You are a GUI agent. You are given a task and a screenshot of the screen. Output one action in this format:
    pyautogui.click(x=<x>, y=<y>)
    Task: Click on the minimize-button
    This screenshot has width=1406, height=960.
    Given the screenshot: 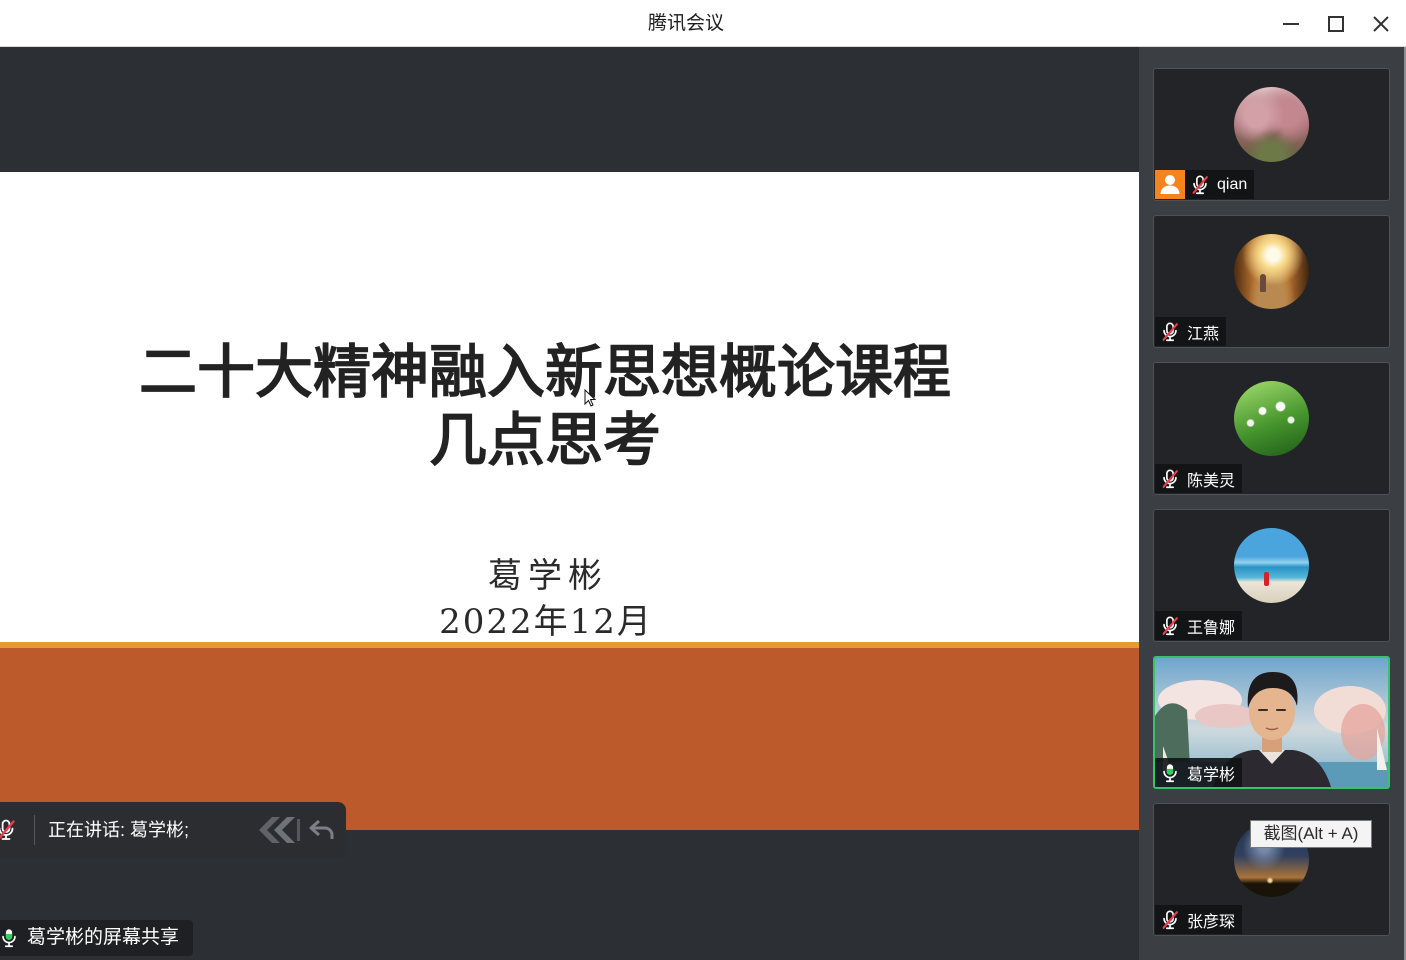 What is the action you would take?
    pyautogui.click(x=1290, y=23)
    